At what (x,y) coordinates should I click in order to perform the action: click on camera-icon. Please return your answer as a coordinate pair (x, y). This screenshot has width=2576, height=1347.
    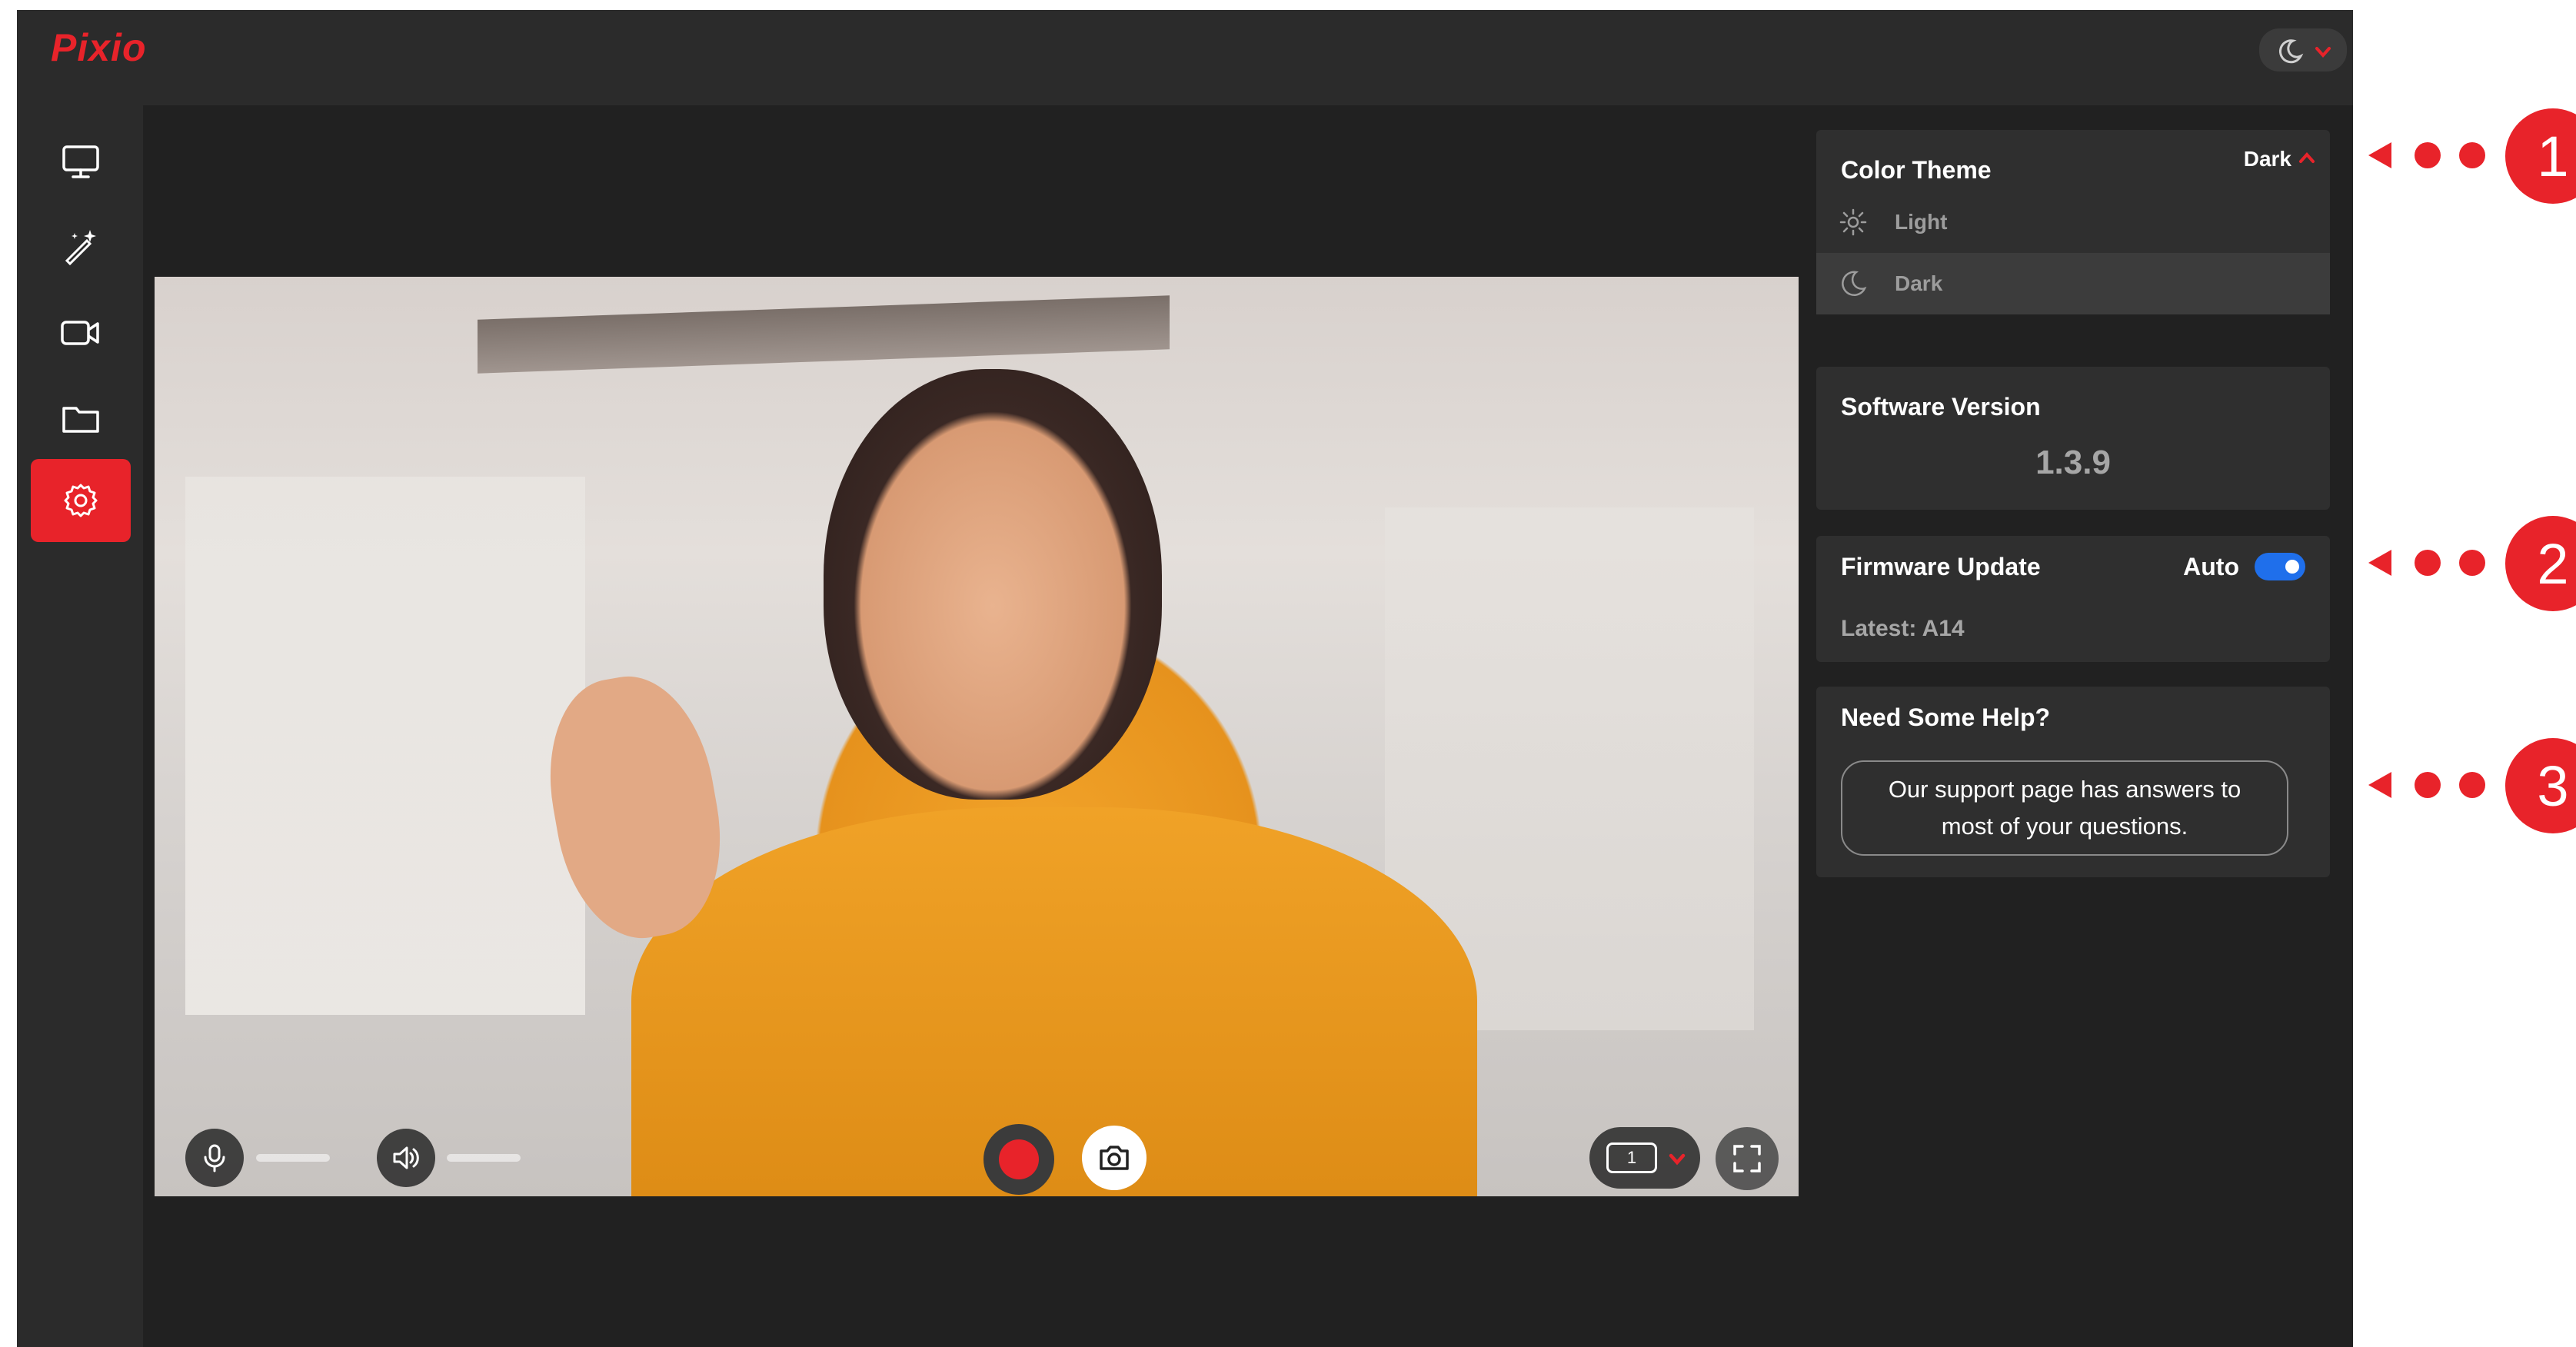
    Looking at the image, I should click on (1114, 1158).